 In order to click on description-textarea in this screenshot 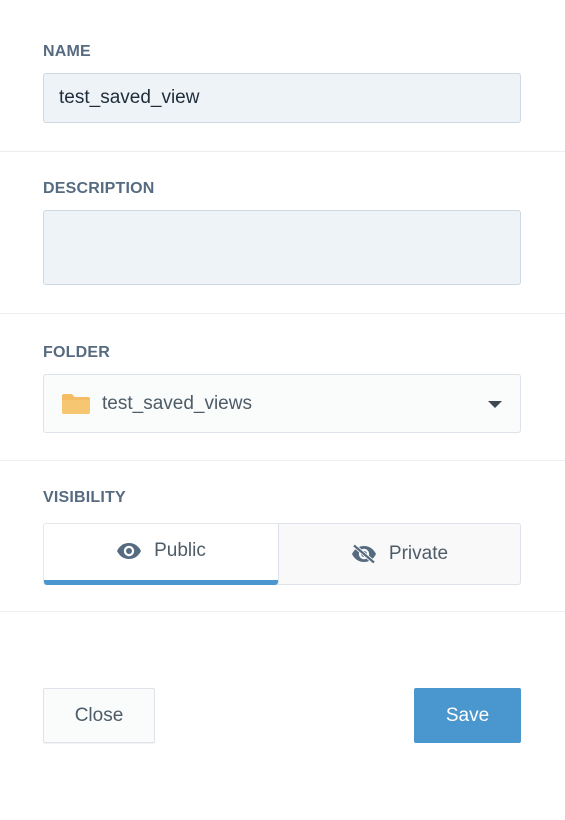, I will do `click(282, 247)`.